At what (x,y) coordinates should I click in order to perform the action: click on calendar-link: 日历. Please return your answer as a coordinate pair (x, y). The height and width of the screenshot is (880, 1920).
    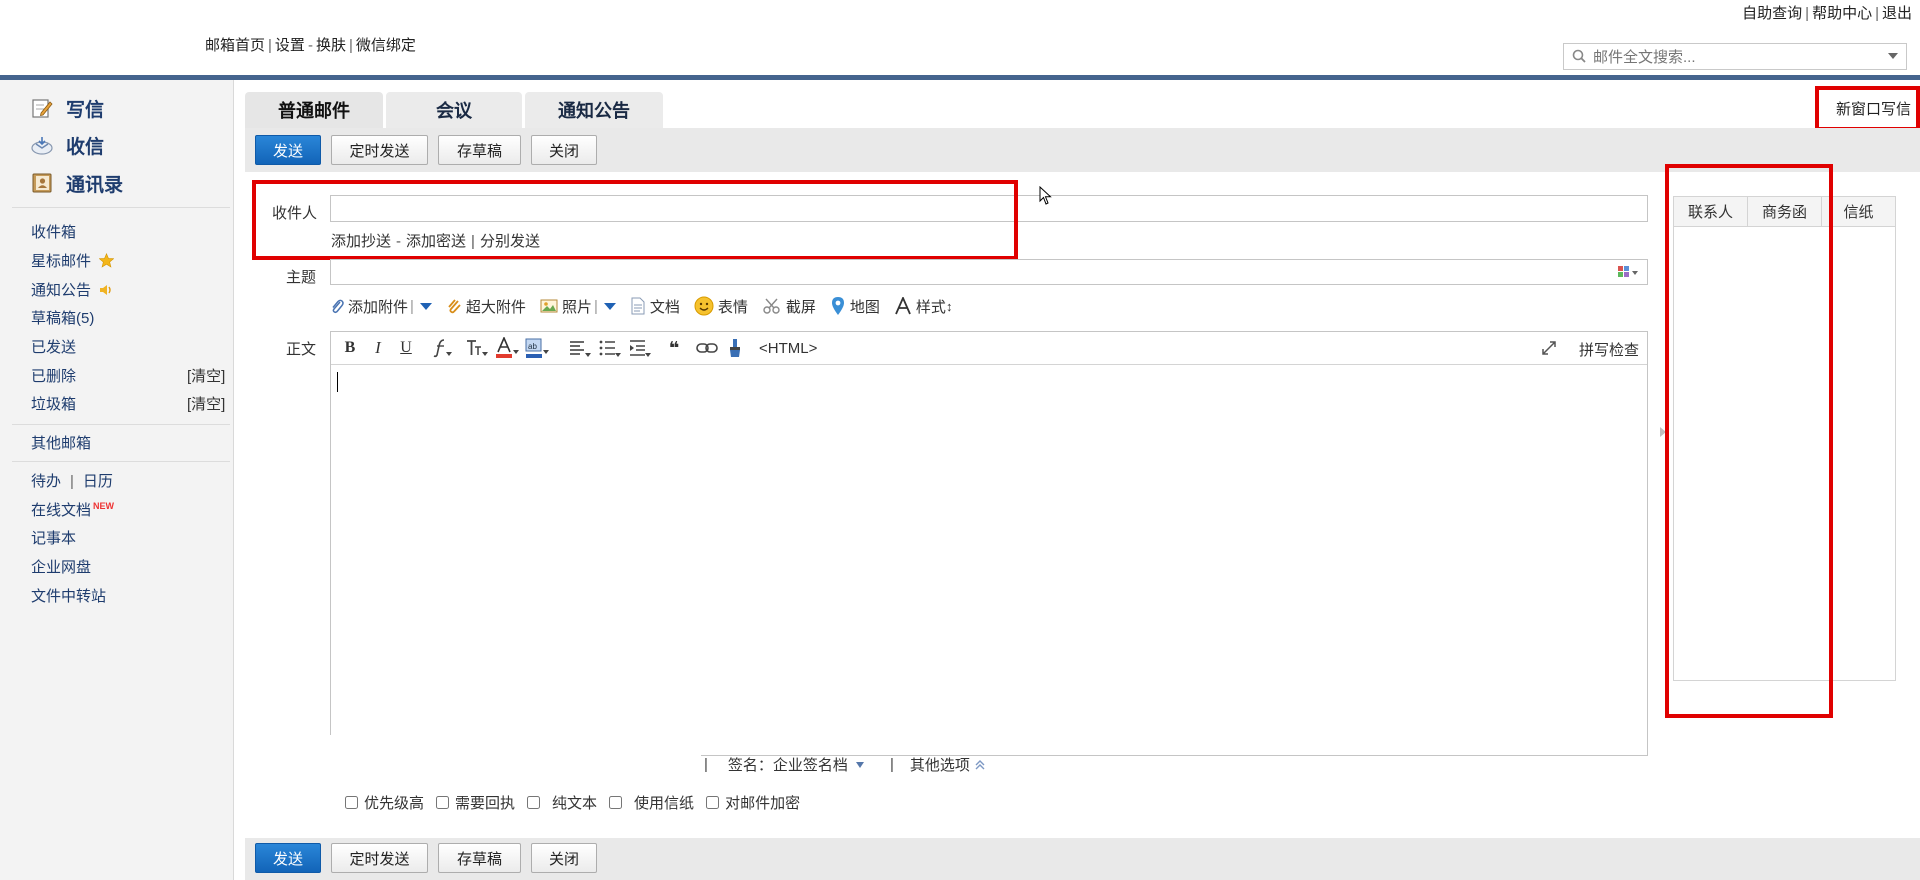
    Looking at the image, I should click on (98, 481).